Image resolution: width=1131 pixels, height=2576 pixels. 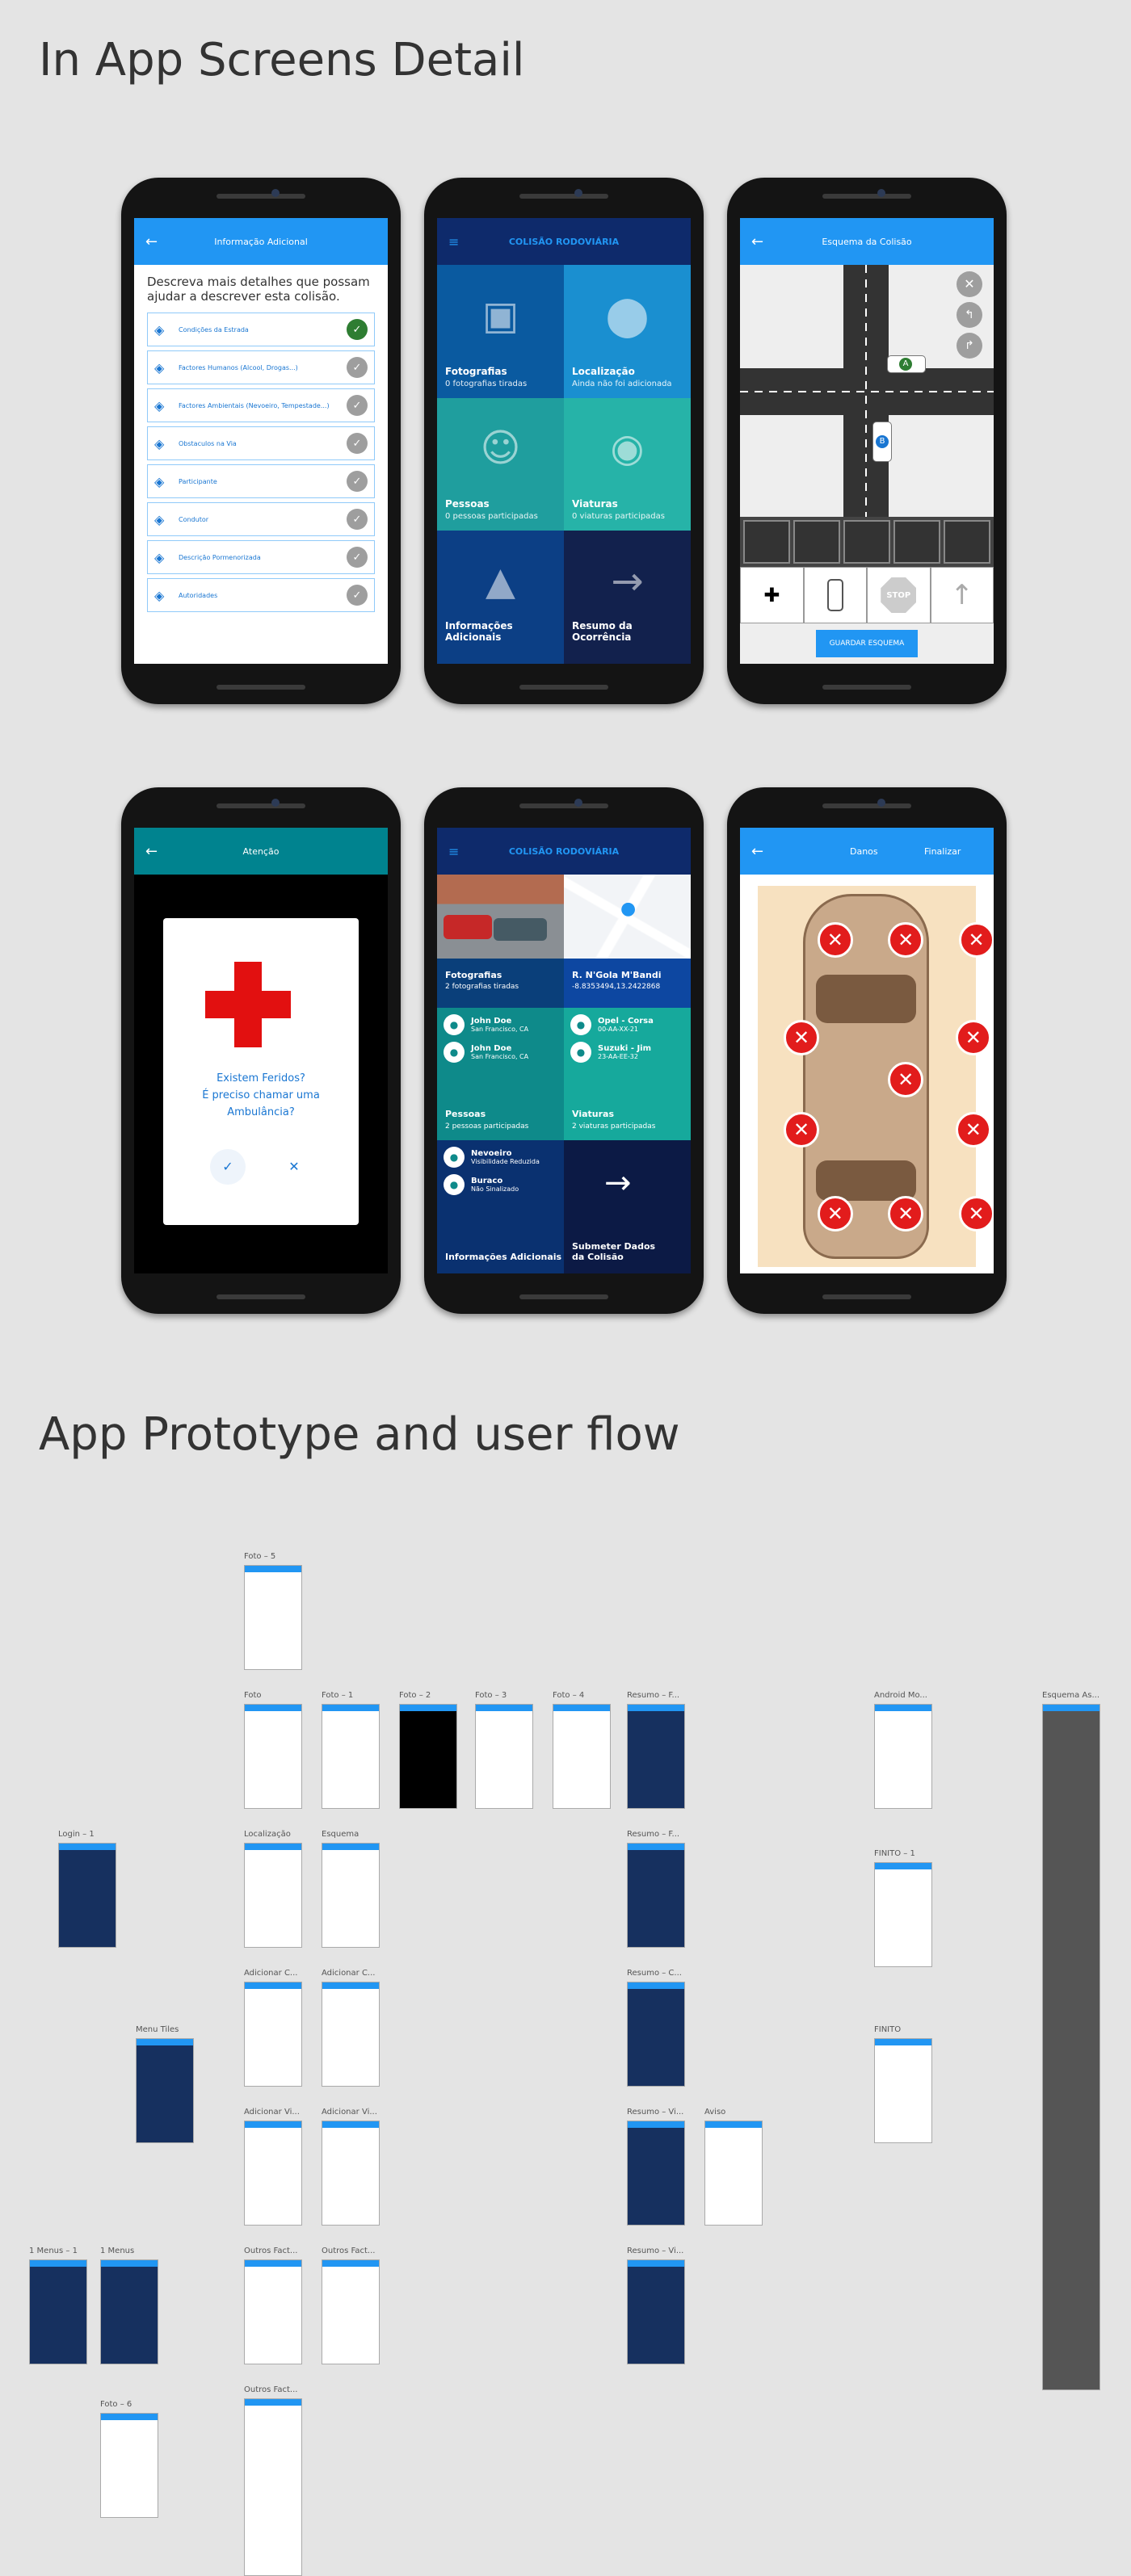 I want to click on finish-button: Finalizar, so click(x=942, y=852).